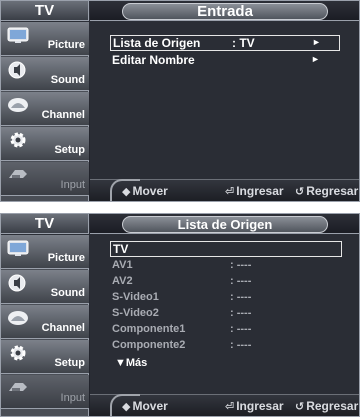 This screenshot has height=417, width=360. What do you see at coordinates (153, 60) in the screenshot?
I see `row-label: Editar Nombre` at bounding box center [153, 60].